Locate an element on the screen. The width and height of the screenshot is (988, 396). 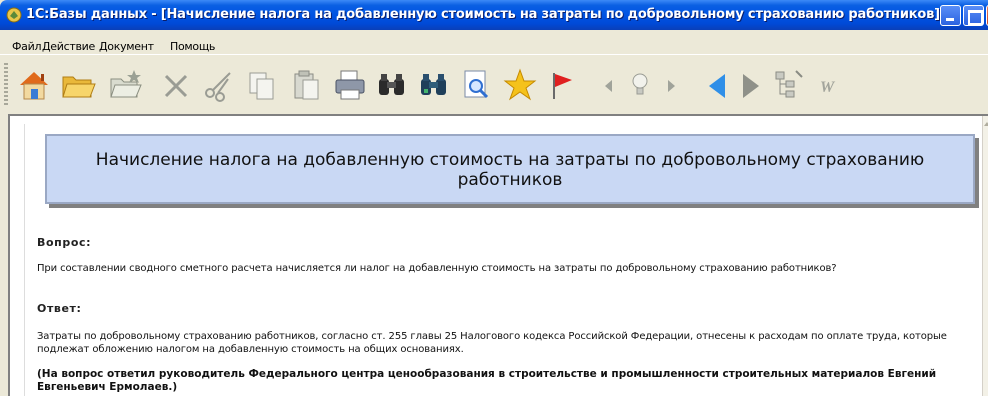
menu-help: Помощь is located at coordinates (192, 46).